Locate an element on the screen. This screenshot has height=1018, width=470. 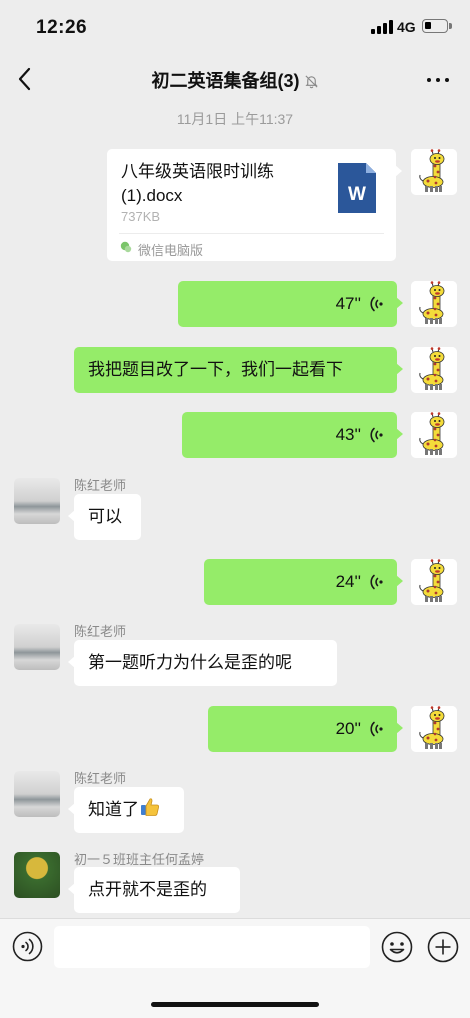
chat-title-wrap: 初二英语集备组(3) is located at coordinates (235, 80).